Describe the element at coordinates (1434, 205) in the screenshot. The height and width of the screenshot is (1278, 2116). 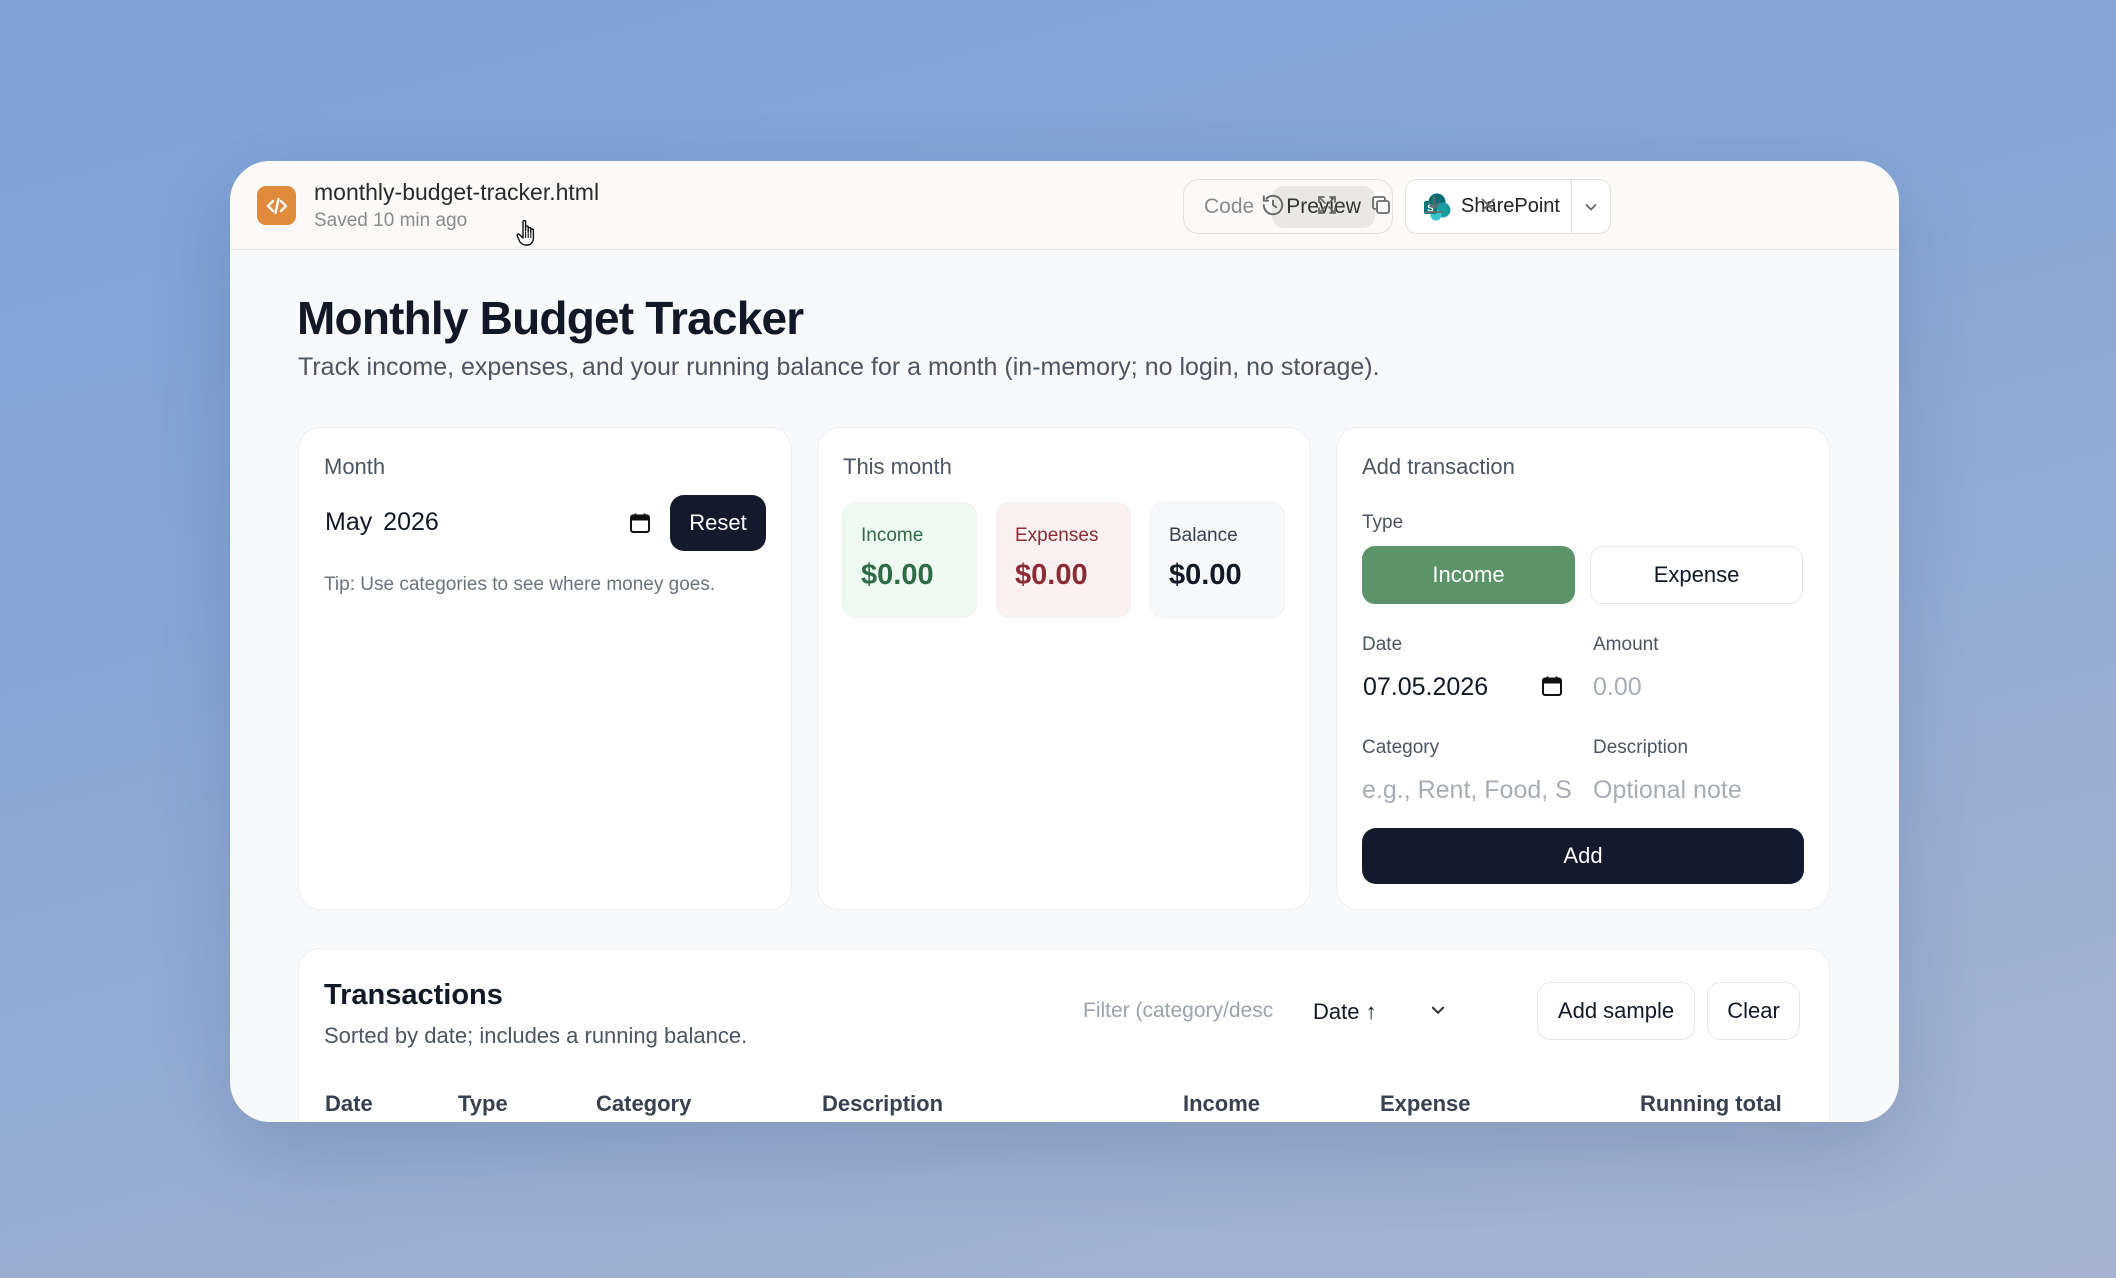
I see `download-icon` at that location.